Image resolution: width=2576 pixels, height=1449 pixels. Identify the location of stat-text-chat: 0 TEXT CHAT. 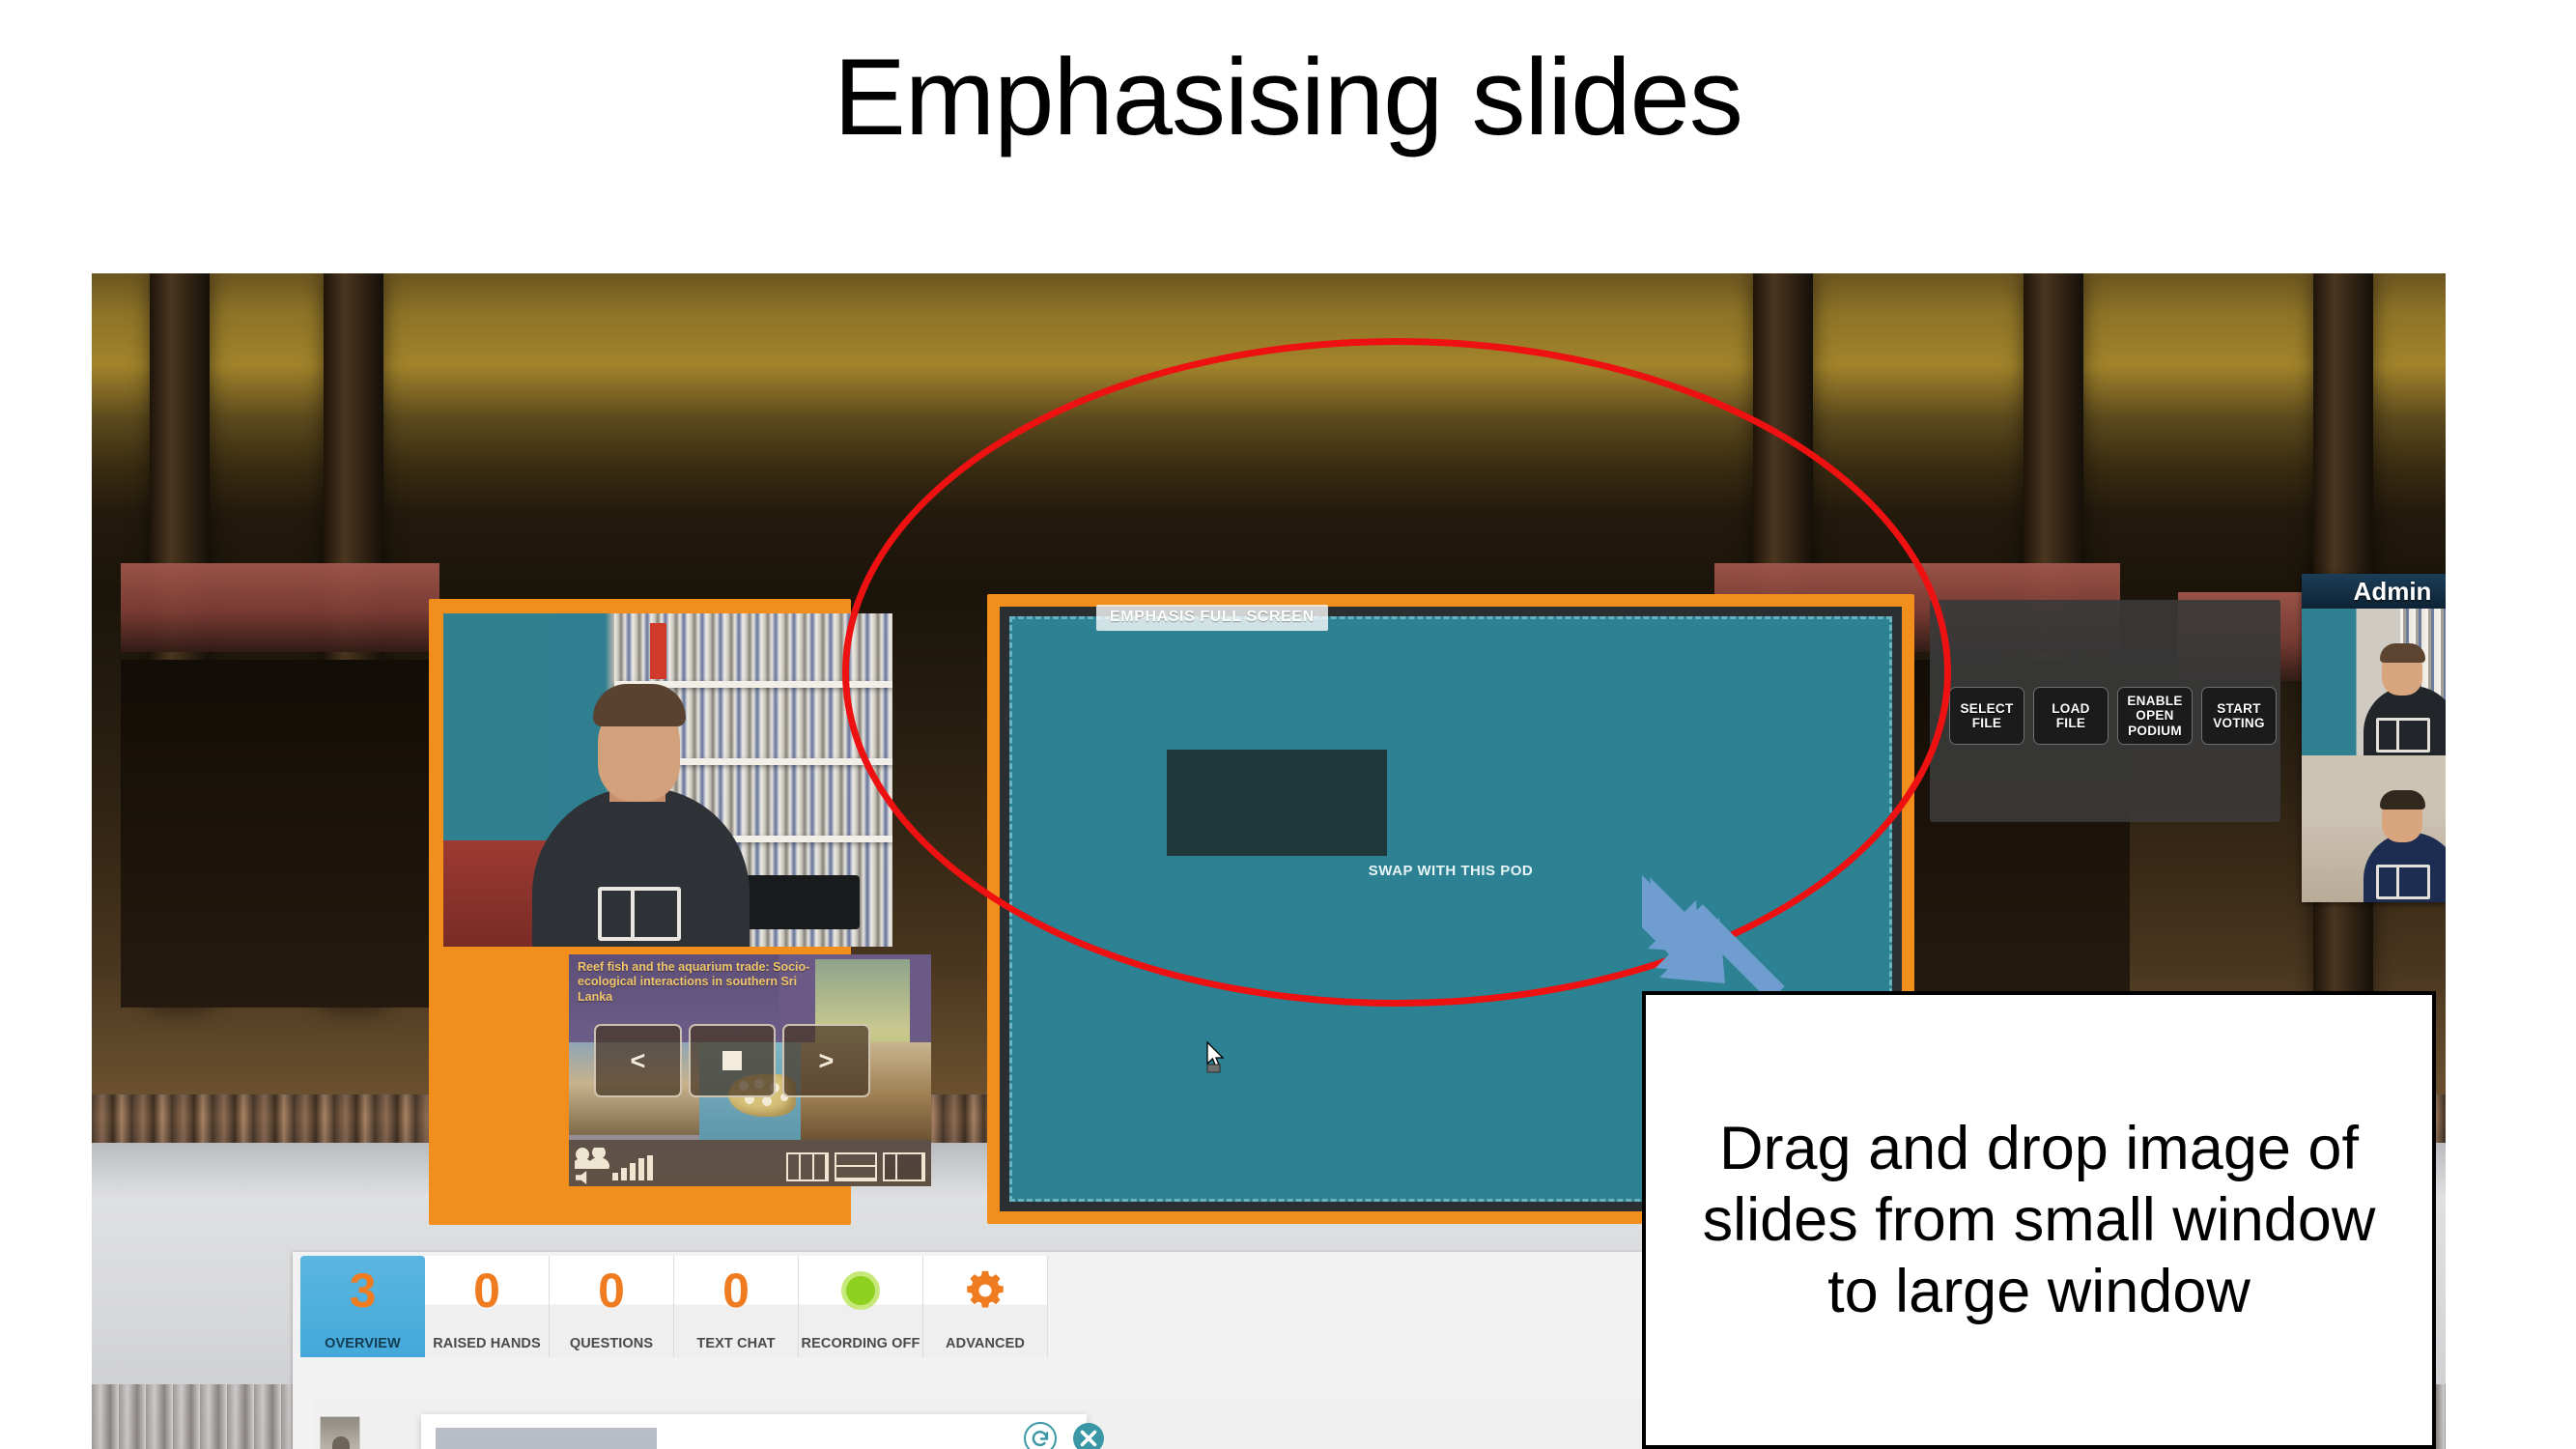
(736, 1306).